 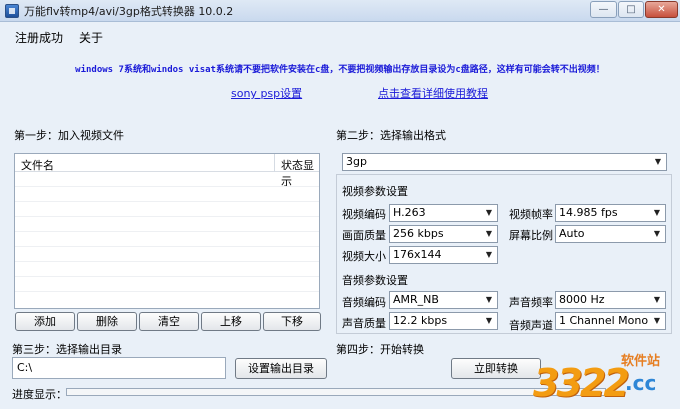 What do you see at coordinates (391, 135) in the screenshot?
I see `step2-label: 第二步：选择输出格式` at bounding box center [391, 135].